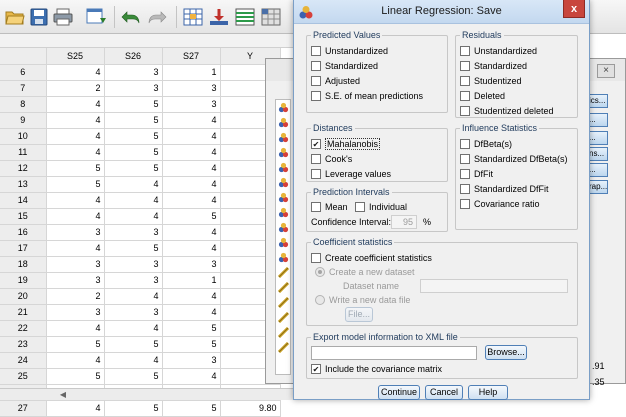 Image resolution: width=626 pixels, height=417 pixels. What do you see at coordinates (23, 296) in the screenshot?
I see `row-number: 20` at bounding box center [23, 296].